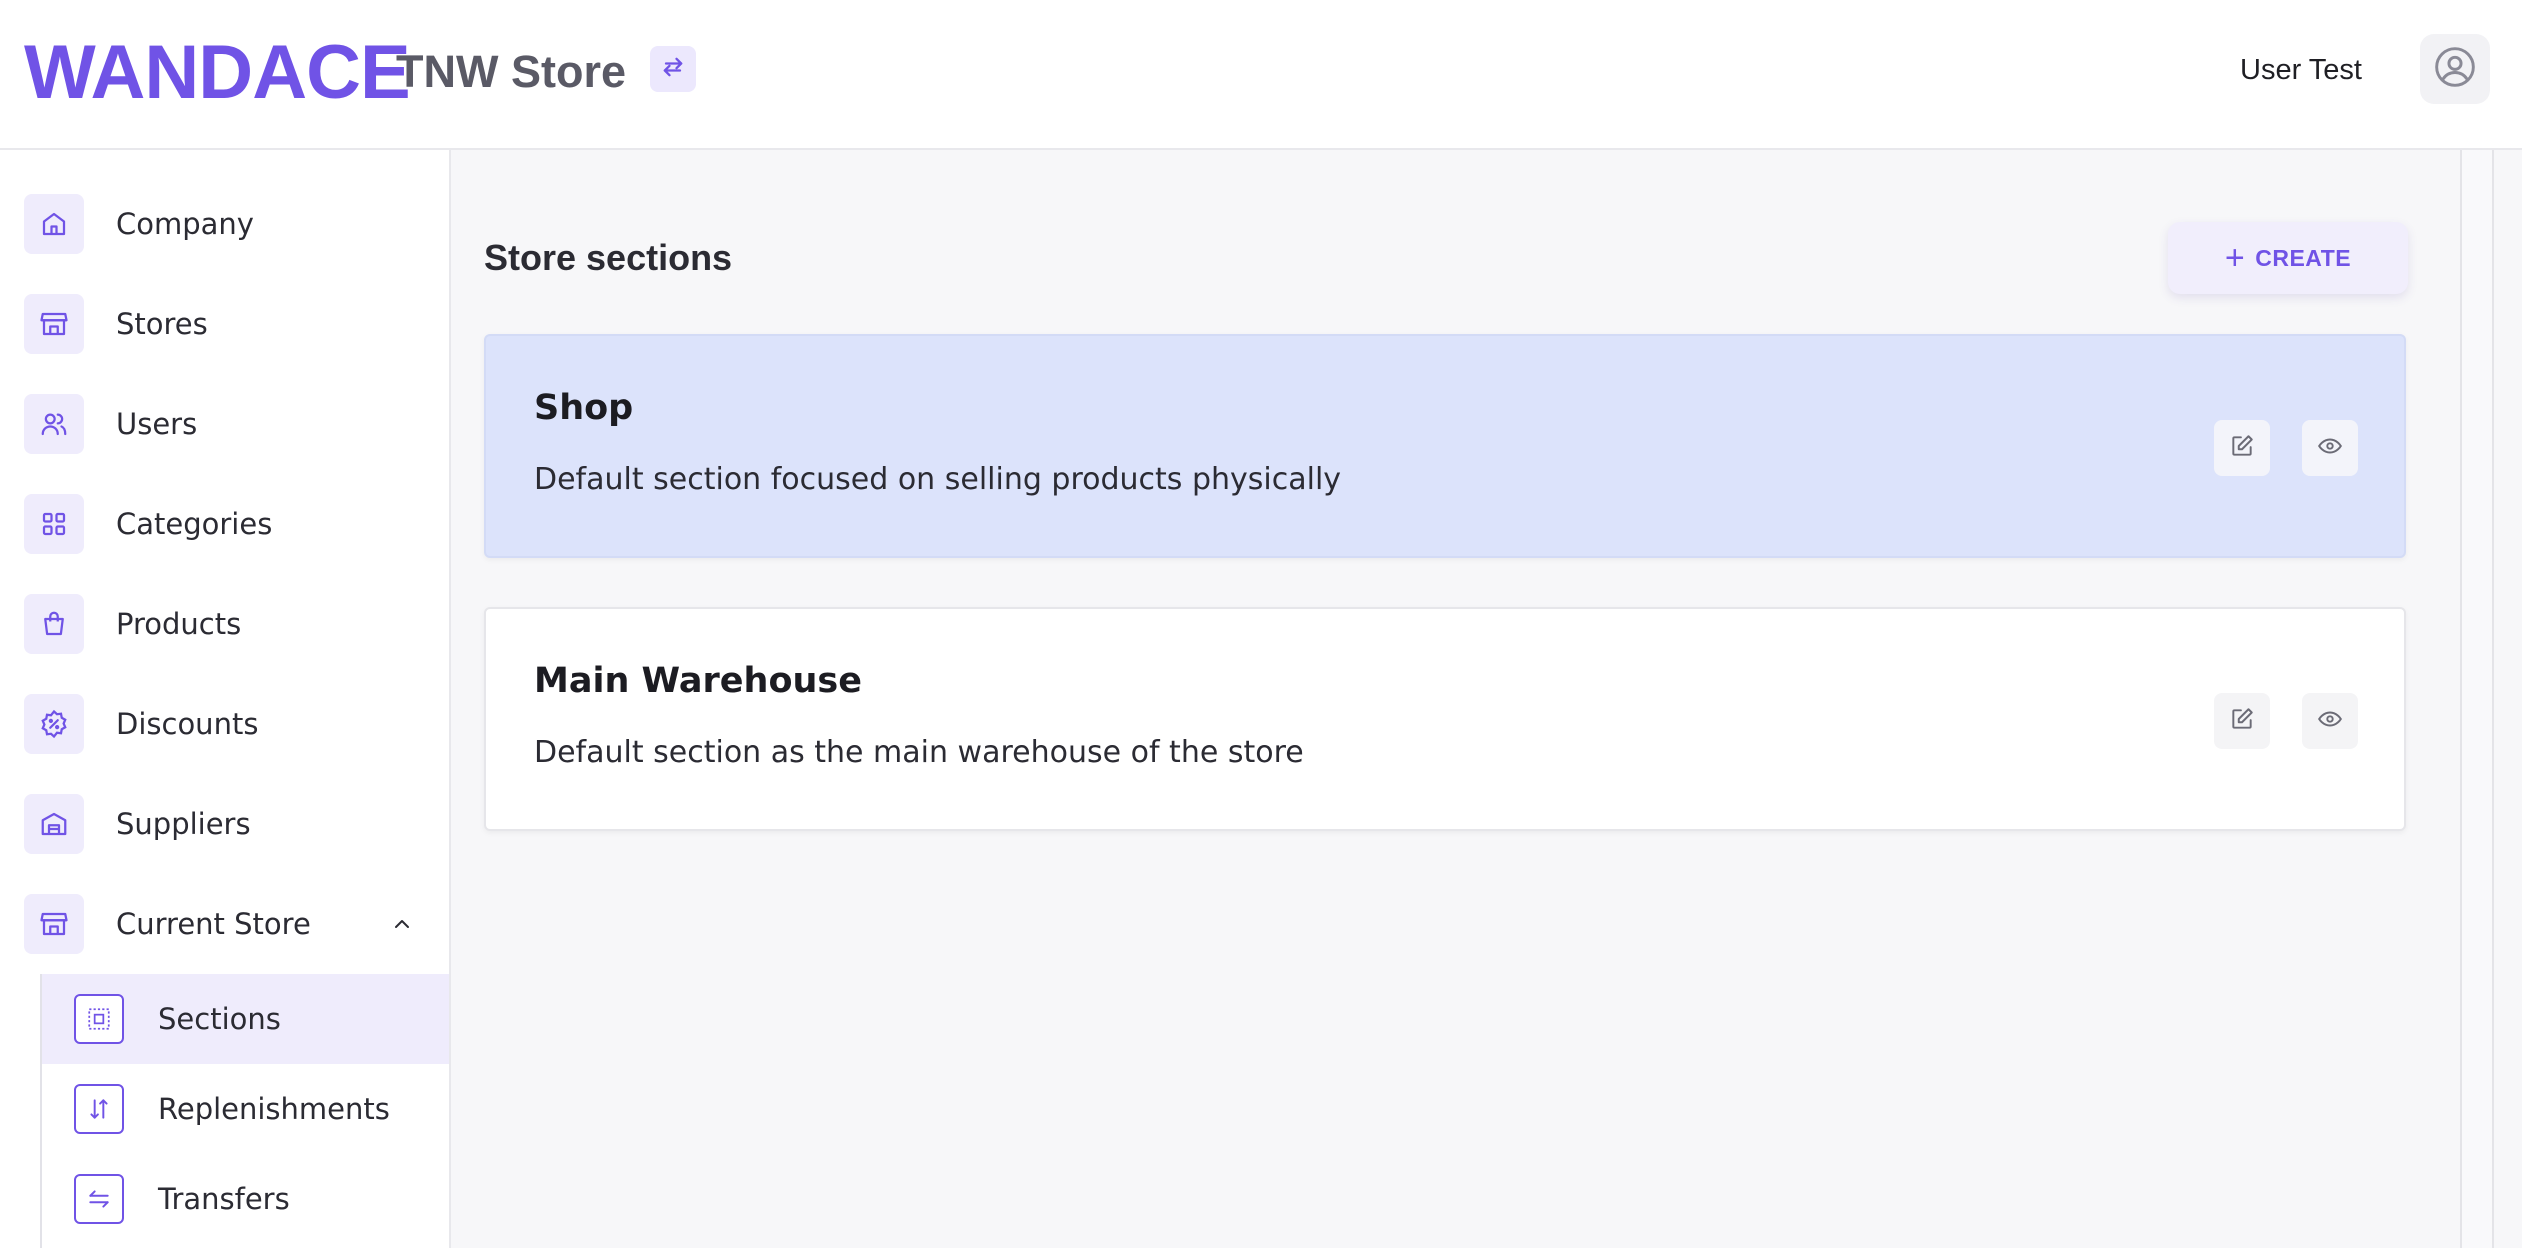  I want to click on vertical-scrollbar, so click(2477, 699).